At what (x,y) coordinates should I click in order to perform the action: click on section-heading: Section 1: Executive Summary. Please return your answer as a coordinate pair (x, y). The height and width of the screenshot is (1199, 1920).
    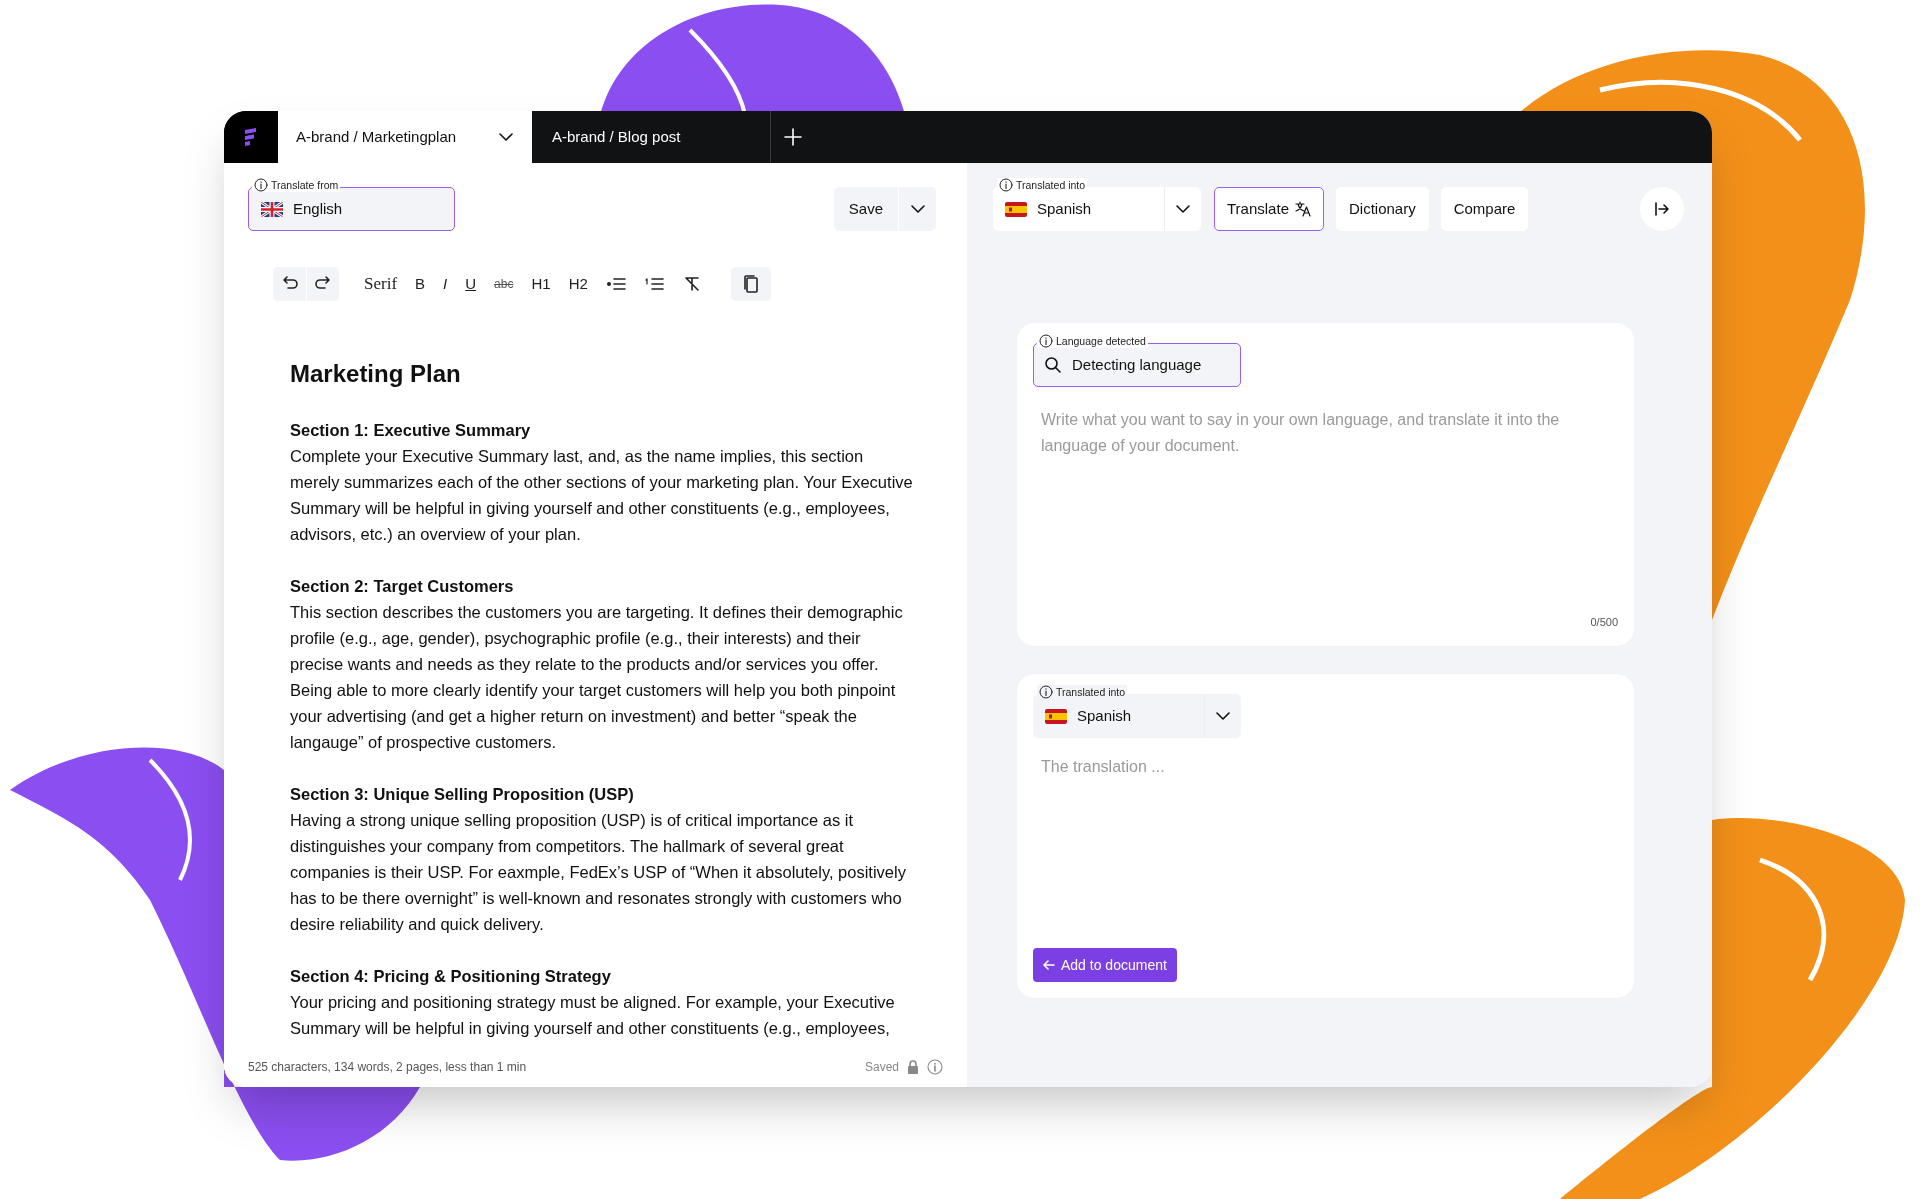
    Looking at the image, I should click on (411, 430).